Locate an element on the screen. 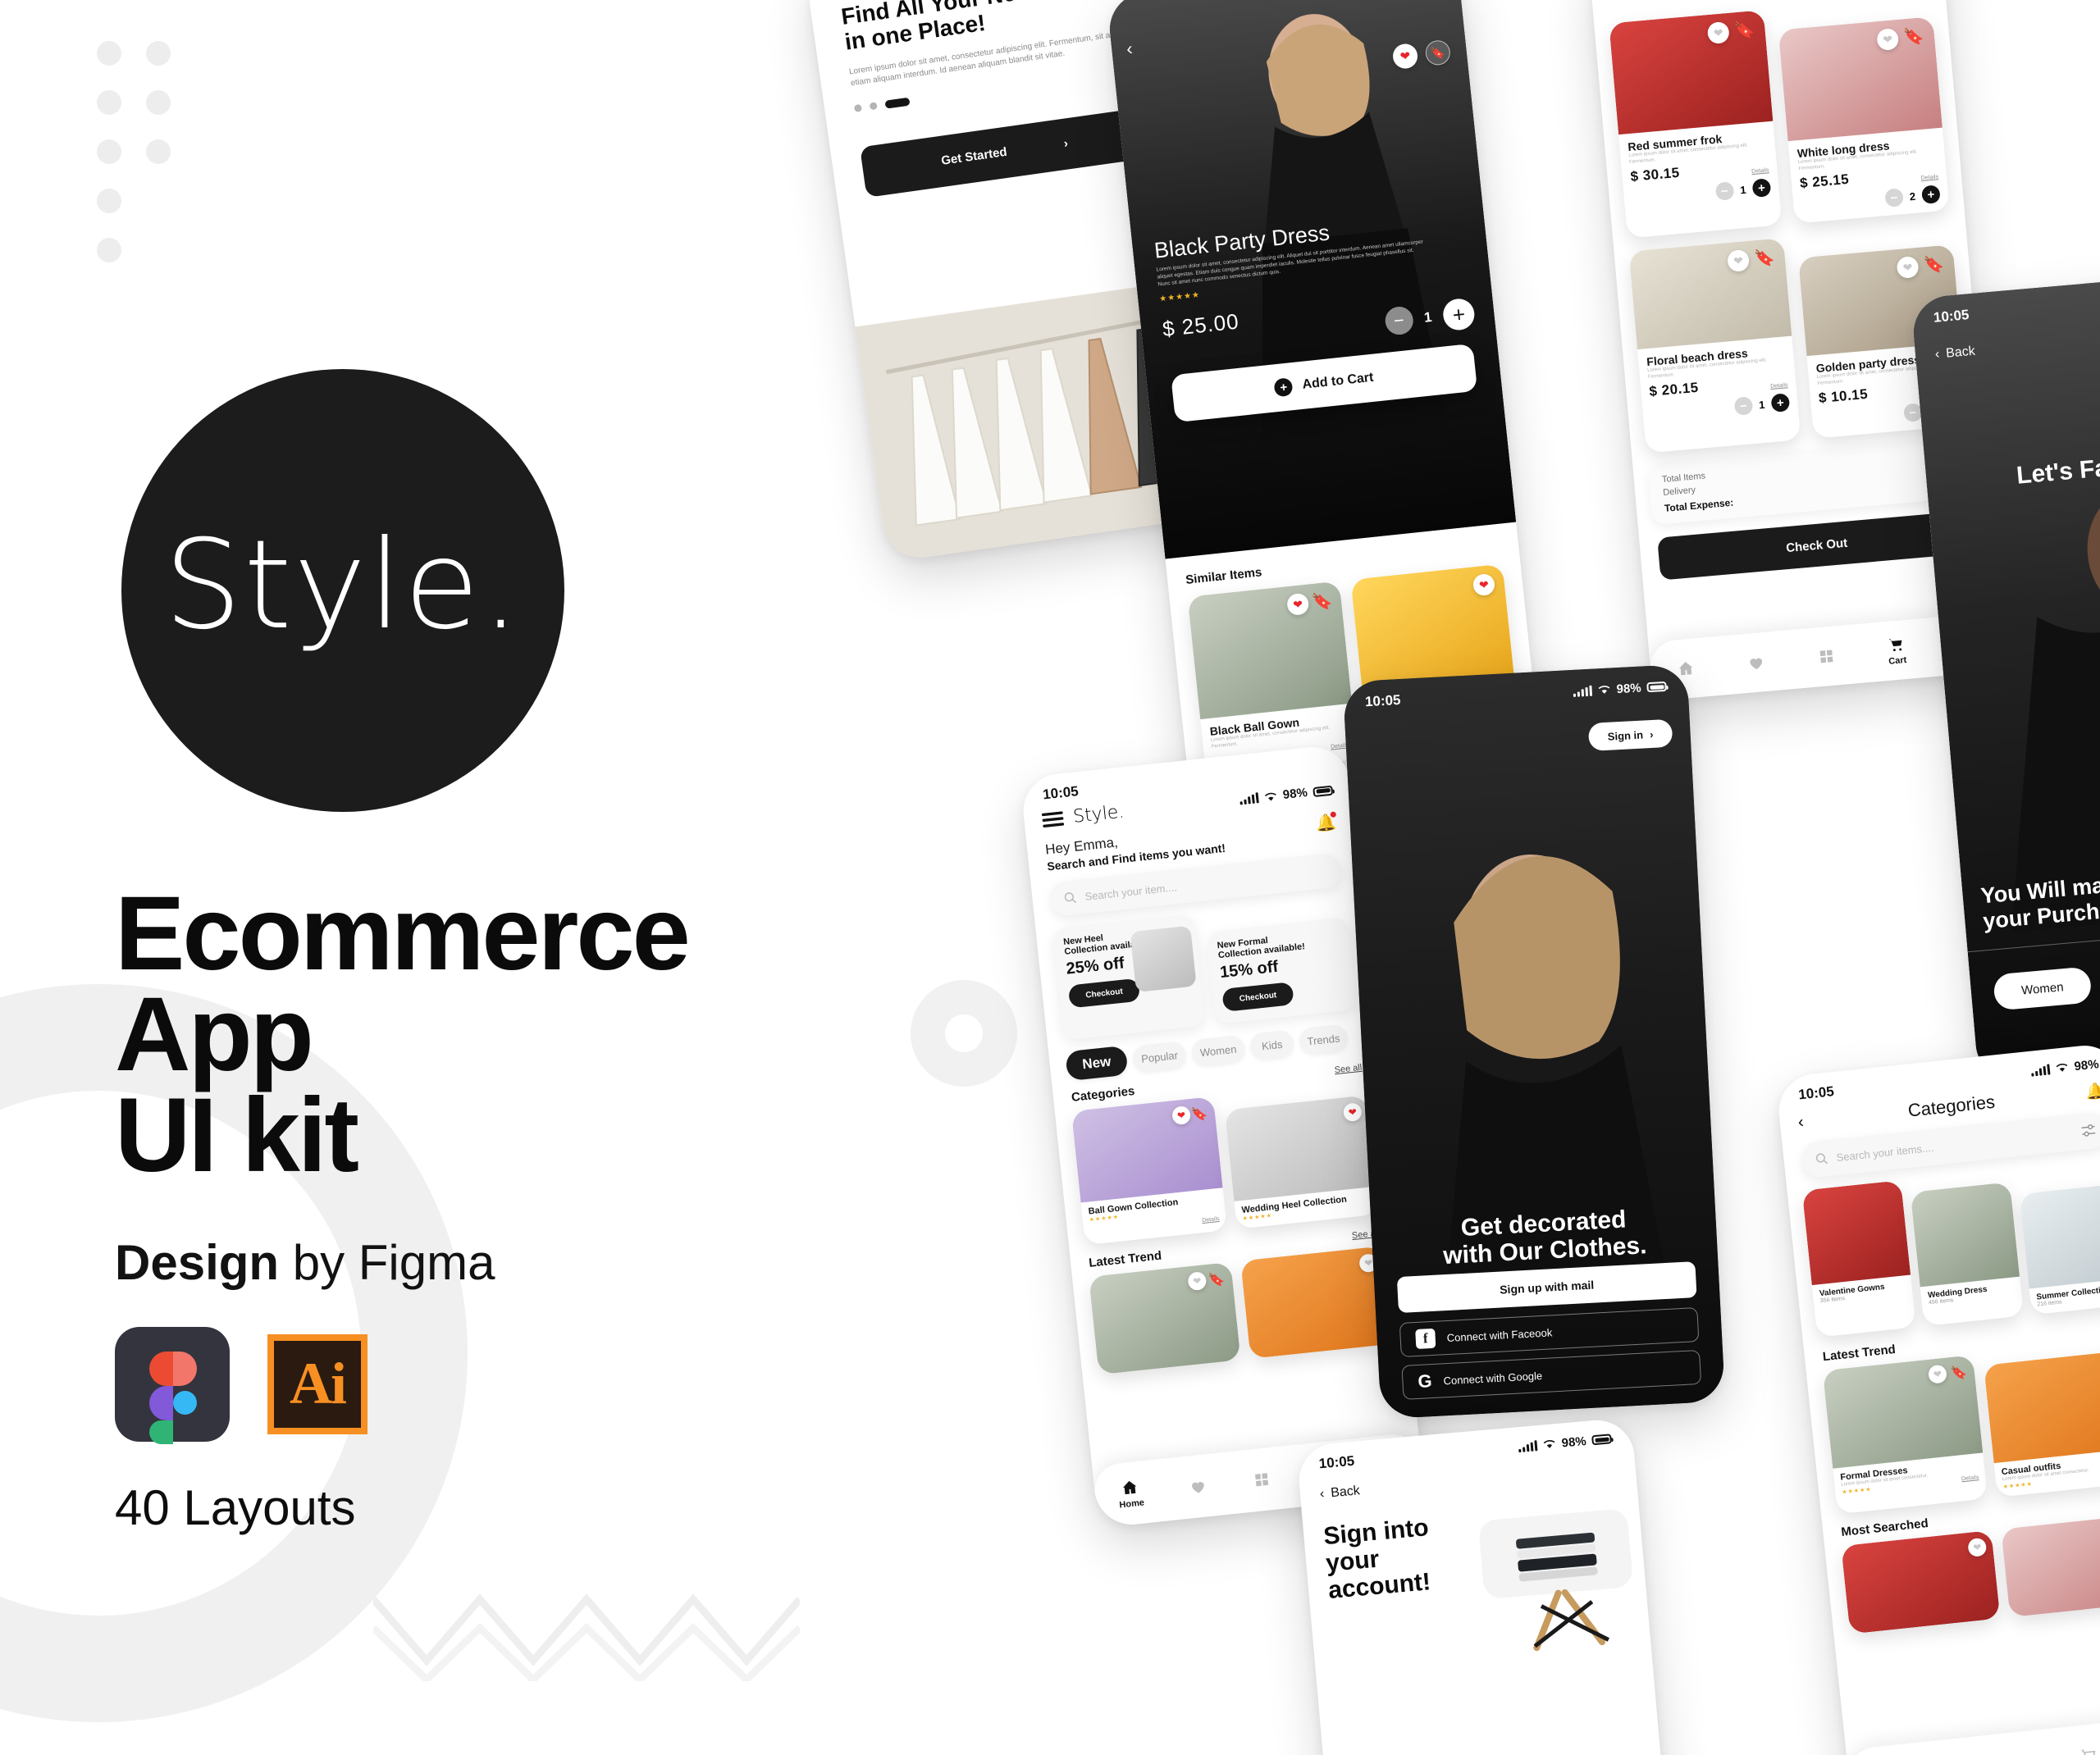 This screenshot has width=2100, height=1755. brand-logo-circle: Style. is located at coordinates (343, 590).